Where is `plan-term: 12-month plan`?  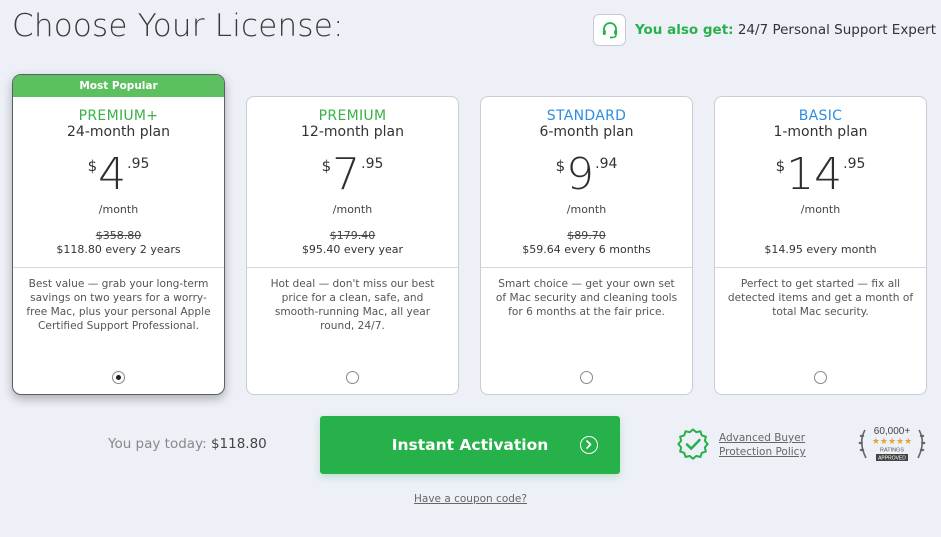 plan-term: 12-month plan is located at coordinates (352, 132).